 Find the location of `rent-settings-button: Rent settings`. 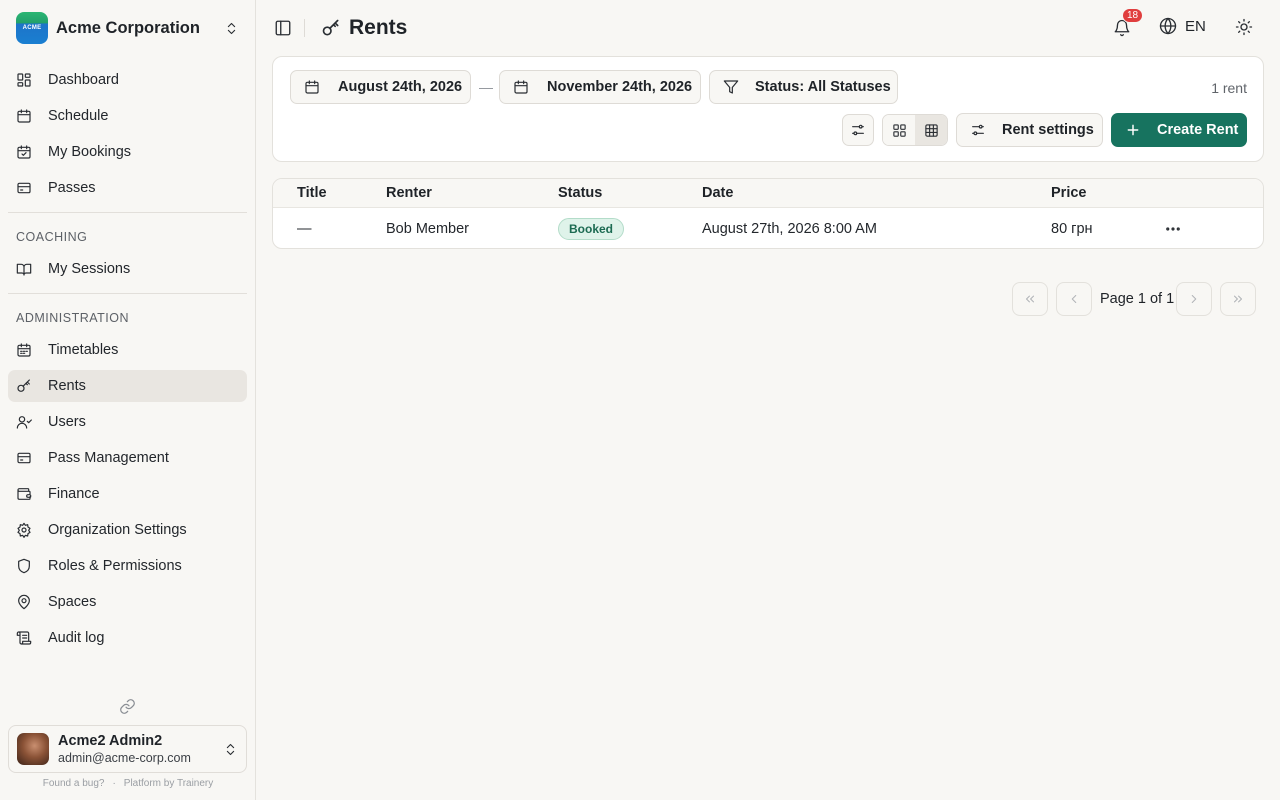

rent-settings-button: Rent settings is located at coordinates (1029, 130).